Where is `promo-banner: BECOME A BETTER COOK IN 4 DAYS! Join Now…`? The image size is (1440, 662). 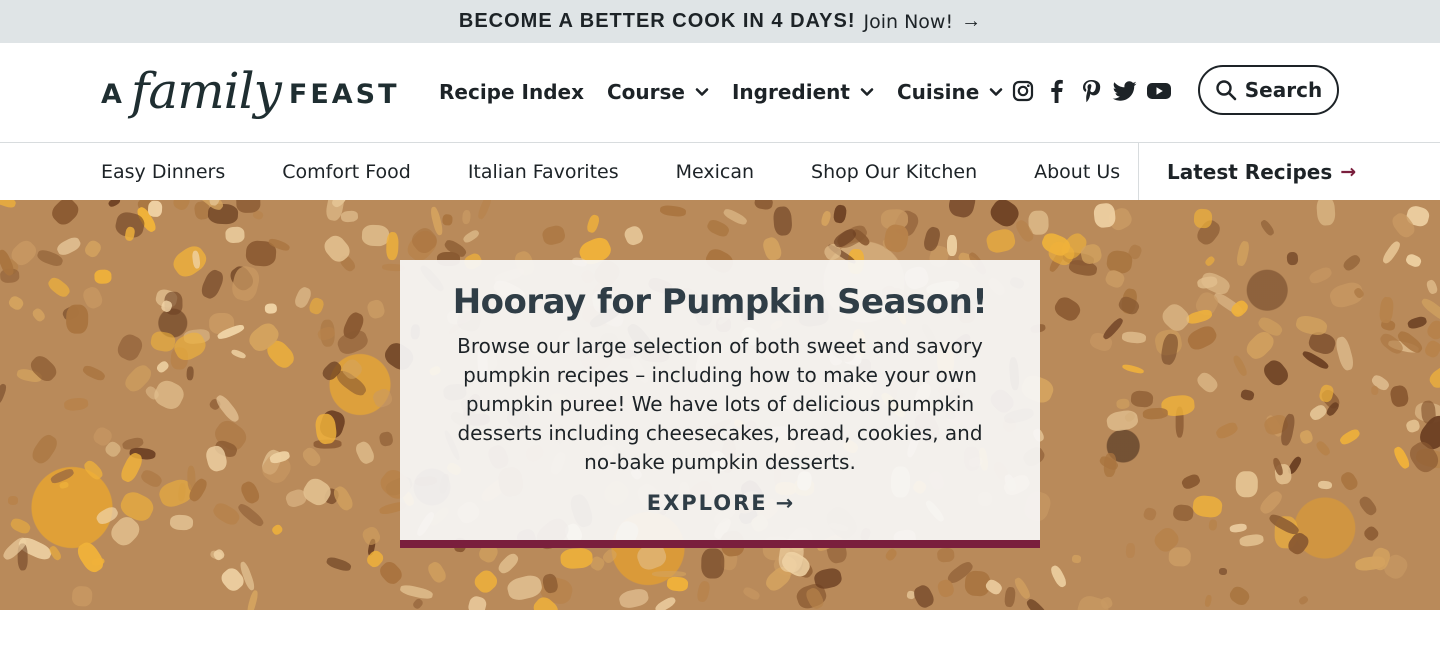
promo-banner: BECOME A BETTER COOK IN 4 DAYS! Join Now… is located at coordinates (720, 21).